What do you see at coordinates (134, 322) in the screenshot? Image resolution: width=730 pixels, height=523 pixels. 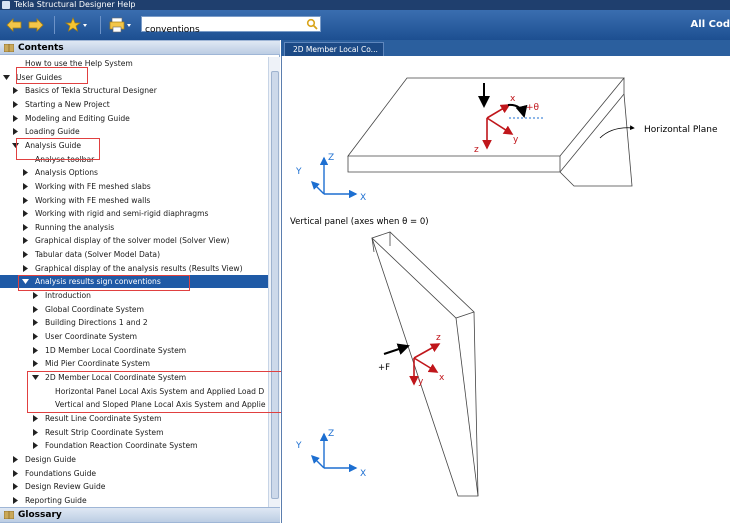 I see `tree-item: Building Directions 1 and 2` at bounding box center [134, 322].